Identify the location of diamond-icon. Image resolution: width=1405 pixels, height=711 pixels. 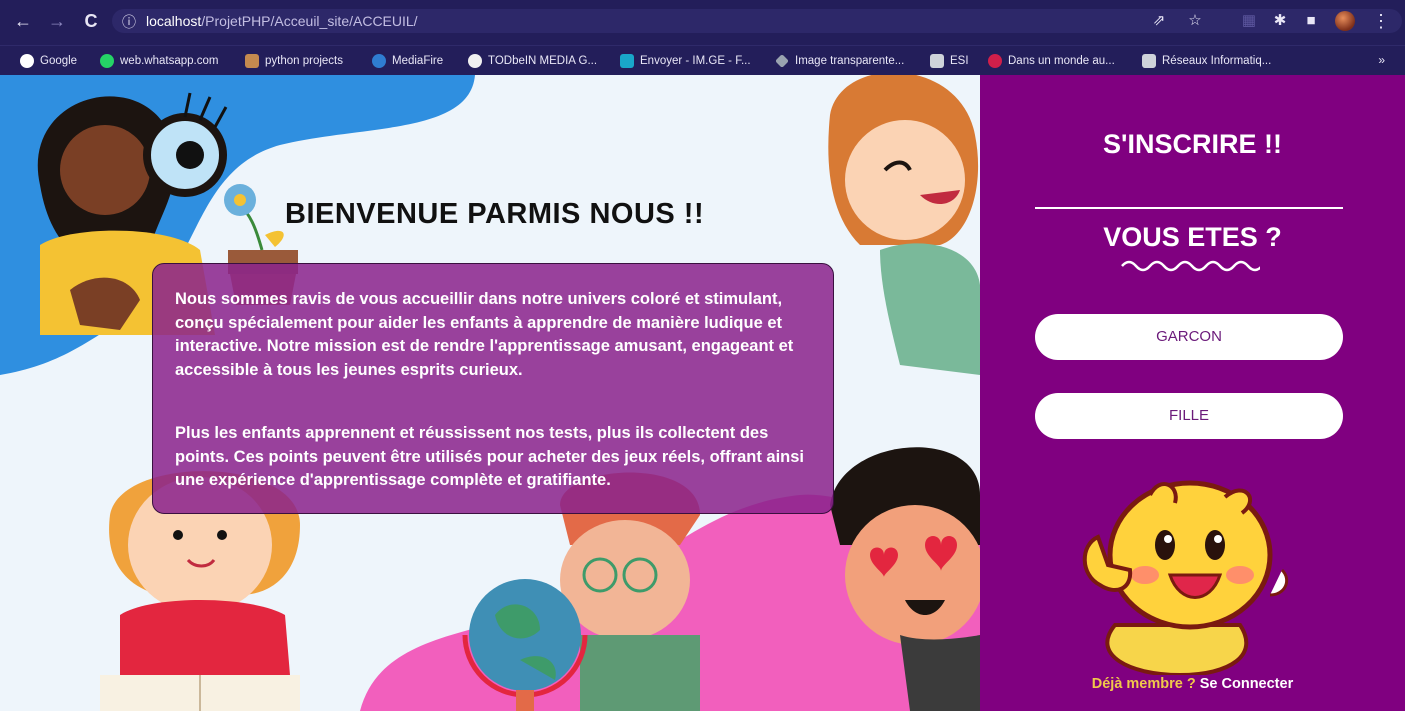
(782, 61).